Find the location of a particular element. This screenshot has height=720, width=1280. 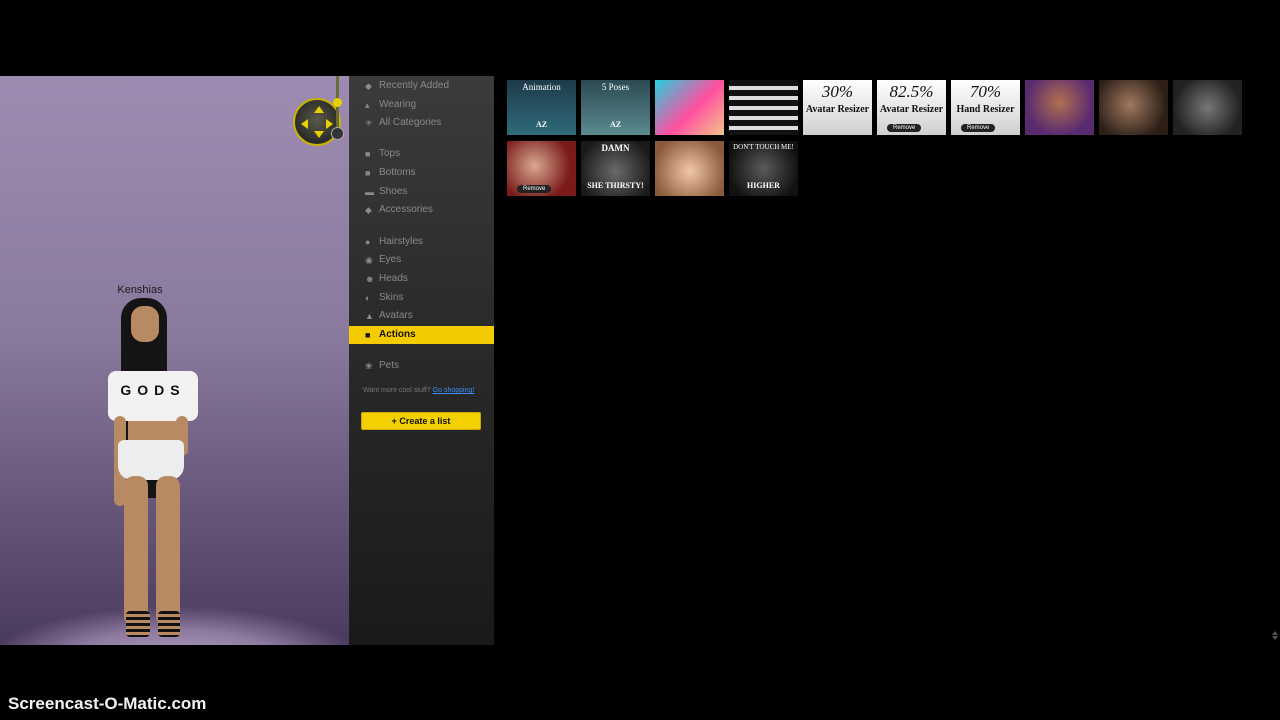

sidebar-item-actions: ■ Actions is located at coordinates (421, 335).